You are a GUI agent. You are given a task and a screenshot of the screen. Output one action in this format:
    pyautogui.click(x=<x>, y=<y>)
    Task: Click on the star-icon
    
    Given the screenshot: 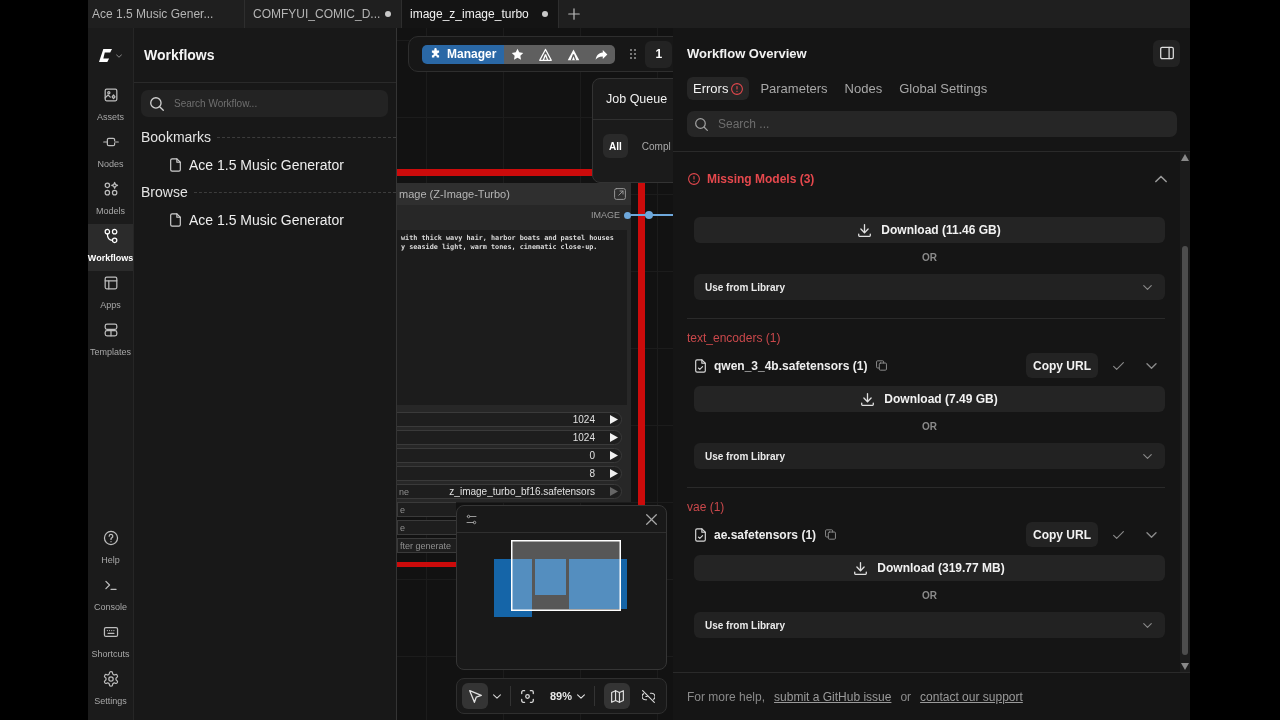 What is the action you would take?
    pyautogui.click(x=518, y=54)
    